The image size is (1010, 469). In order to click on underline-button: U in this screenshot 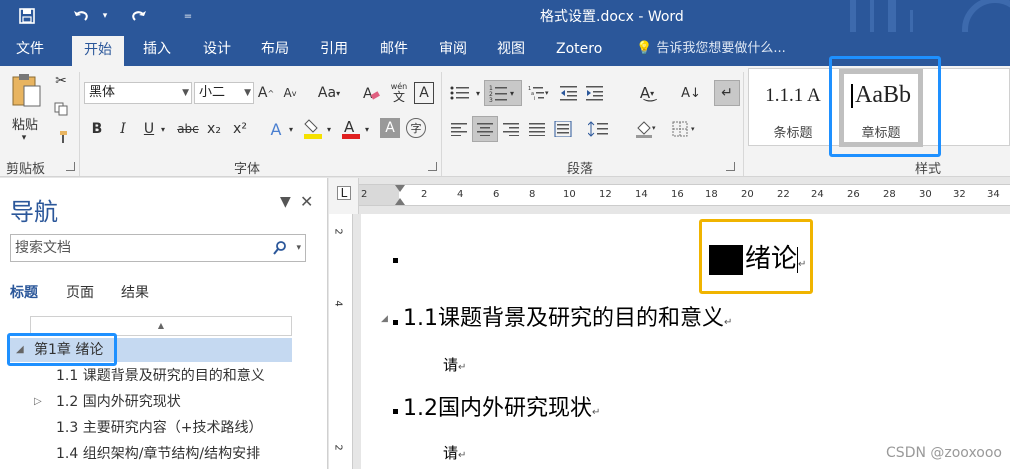, I will do `click(149, 129)`.